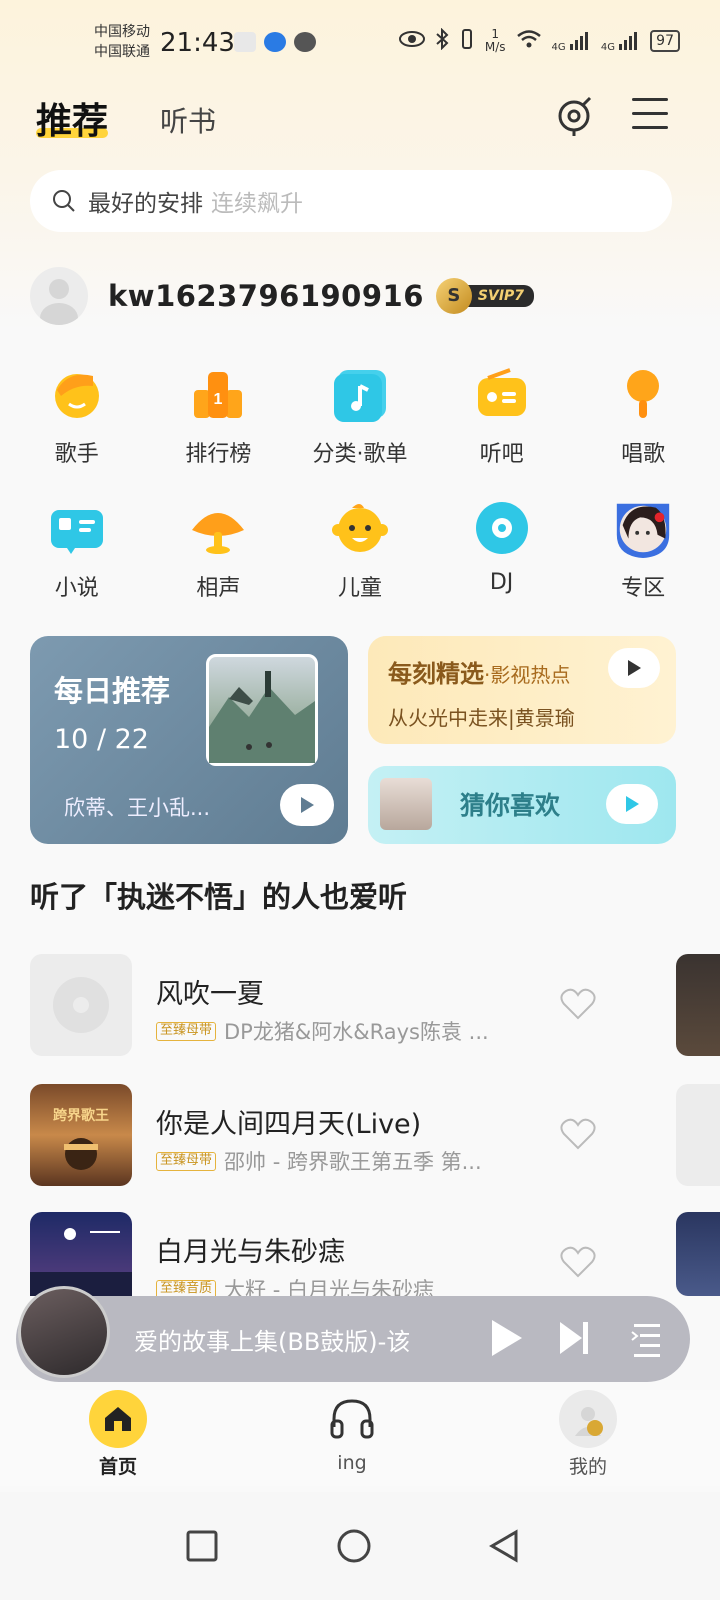  I want to click on search-placeholder-main: 最好的安排, so click(145, 204).